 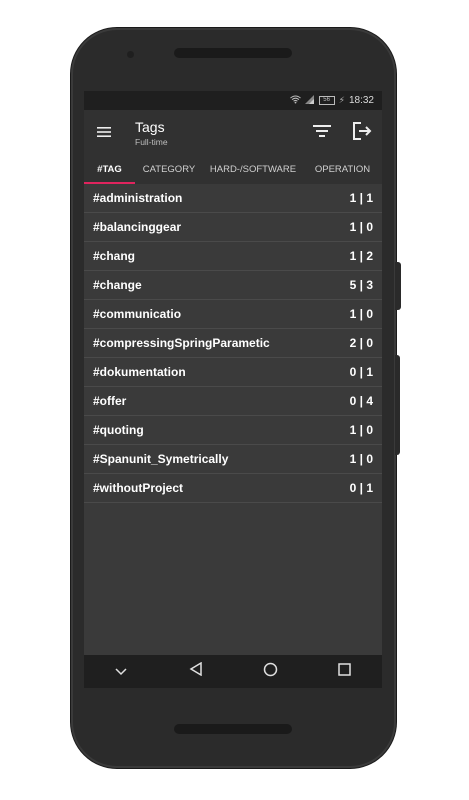 I want to click on list-item: #offer 0 | 4, so click(x=233, y=401).